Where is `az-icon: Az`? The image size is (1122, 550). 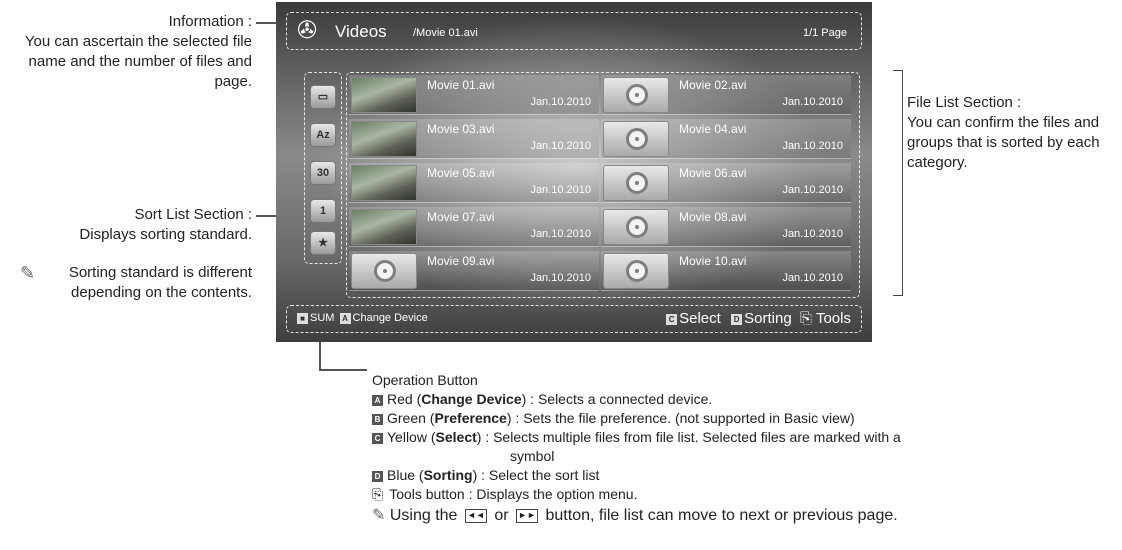
az-icon: Az is located at coordinates (323, 135).